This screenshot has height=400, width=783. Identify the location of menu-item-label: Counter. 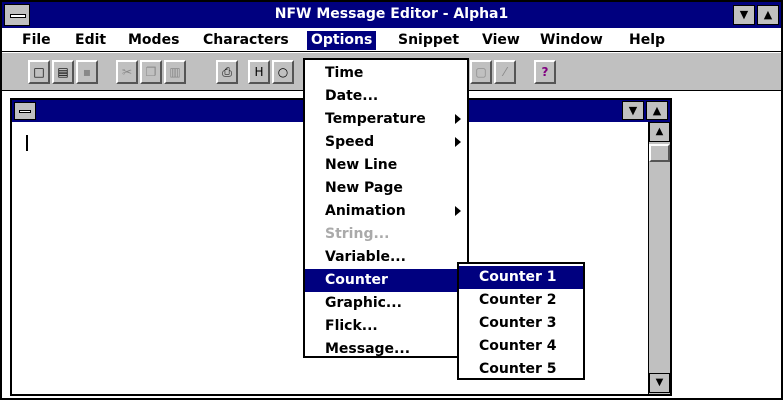
(356, 280).